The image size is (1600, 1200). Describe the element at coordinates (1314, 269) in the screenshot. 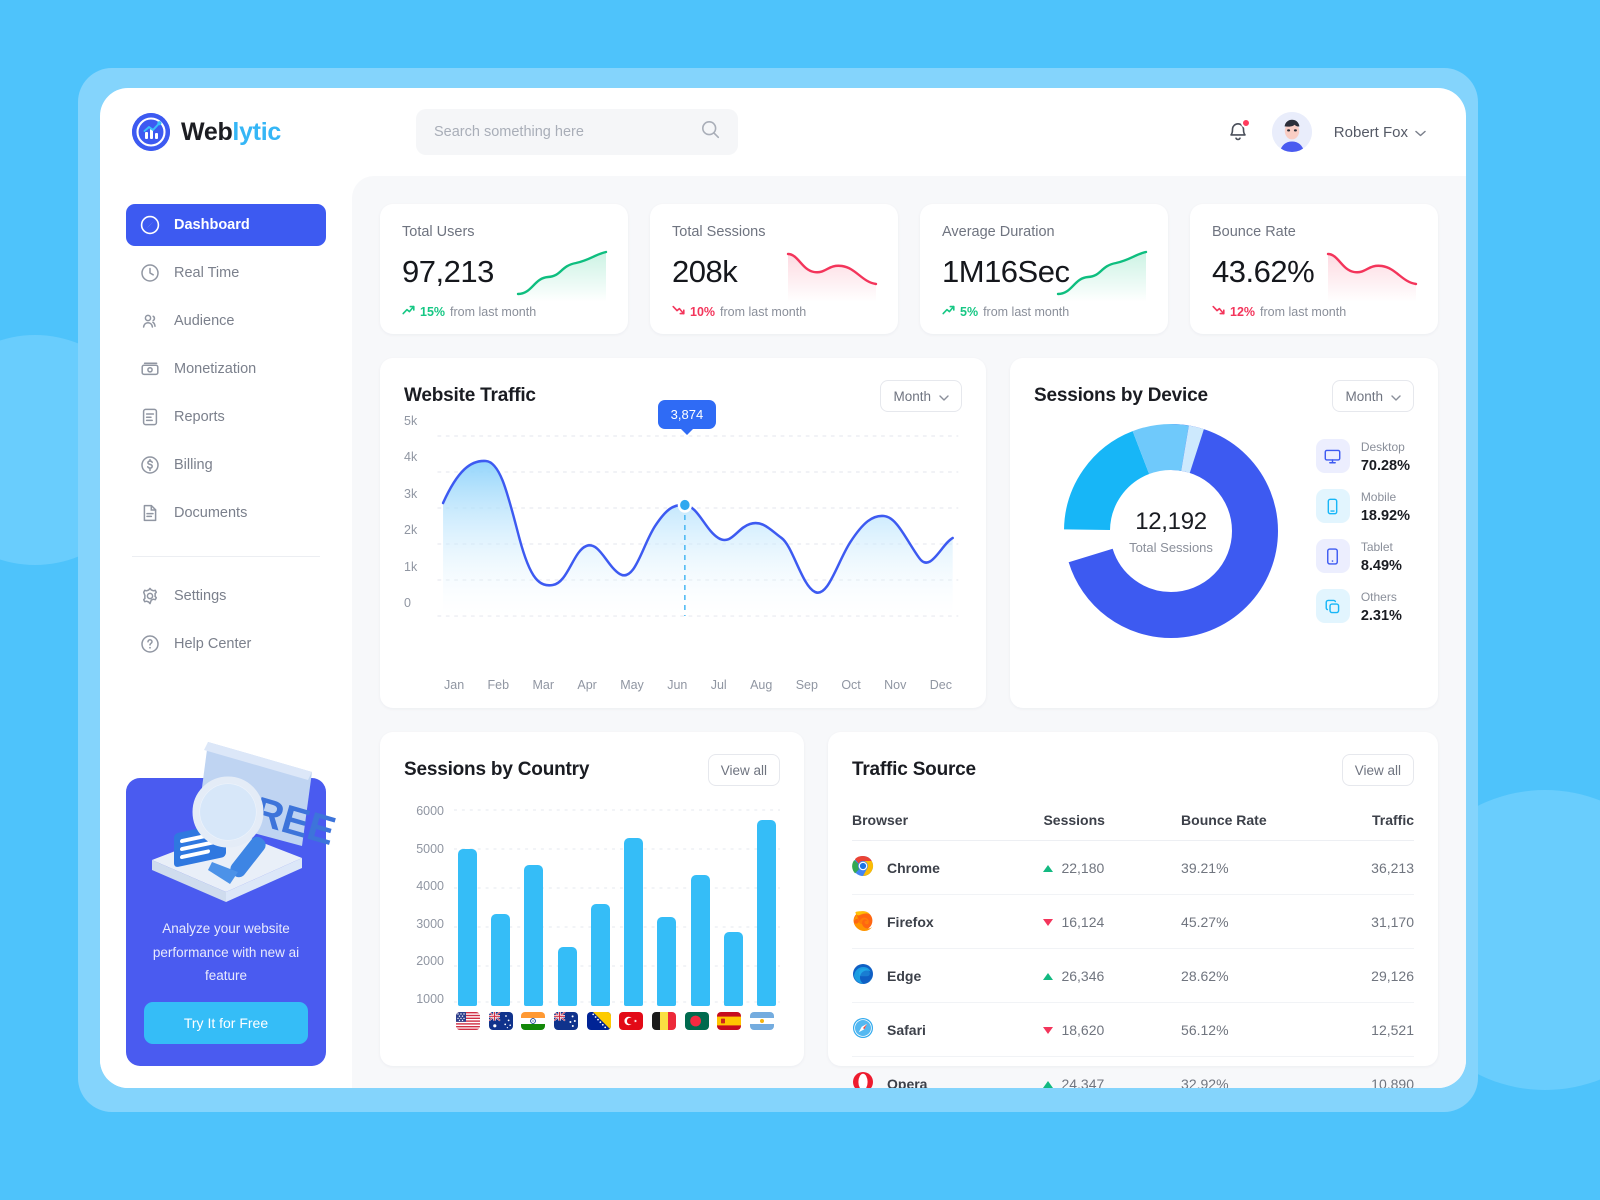

I see `kpi-card-bounce-rate: Bounce Rate 43.62% 12% from last month` at that location.